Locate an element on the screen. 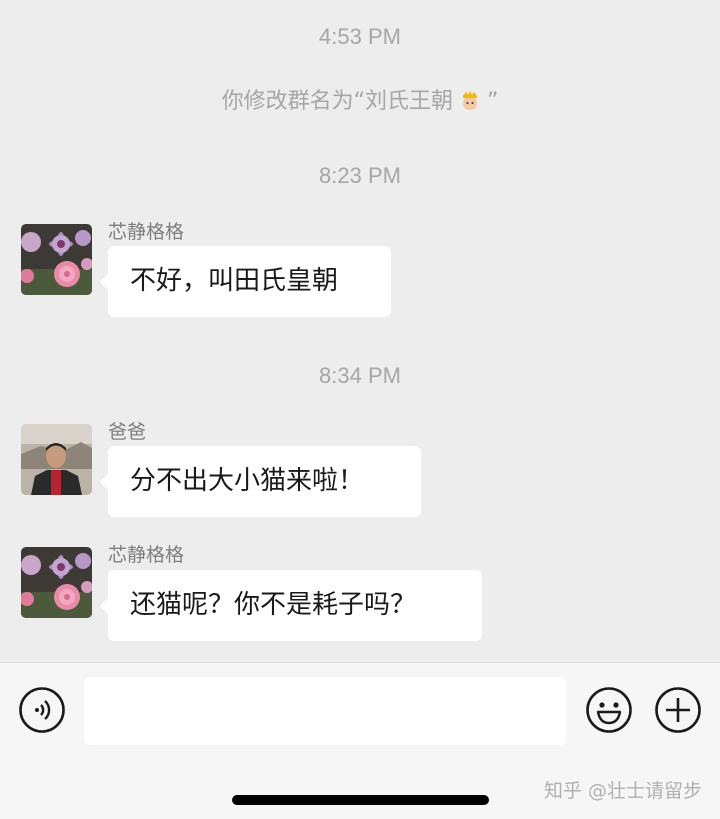 The height and width of the screenshot is (819, 720). message-input is located at coordinates (325, 711).